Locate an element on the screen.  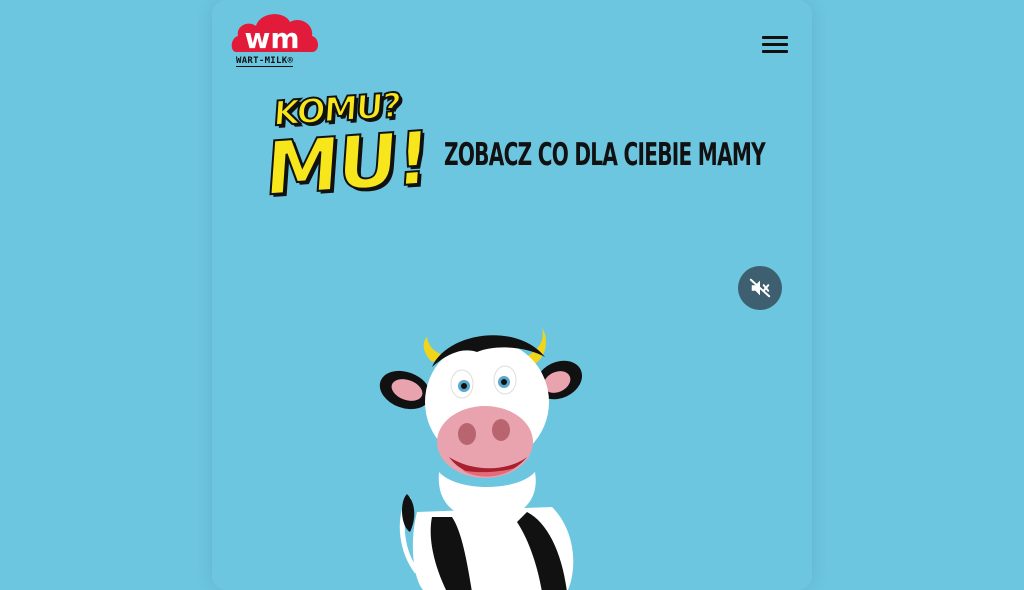
cow-mascot-illustration is located at coordinates (492, 456).